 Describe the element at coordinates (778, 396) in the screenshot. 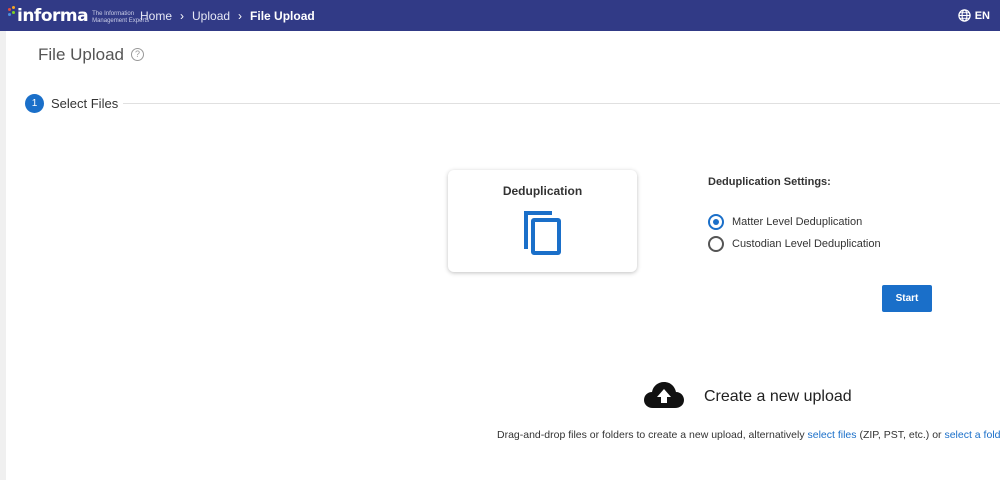

I see `create-upload-title: Create a new upload` at that location.